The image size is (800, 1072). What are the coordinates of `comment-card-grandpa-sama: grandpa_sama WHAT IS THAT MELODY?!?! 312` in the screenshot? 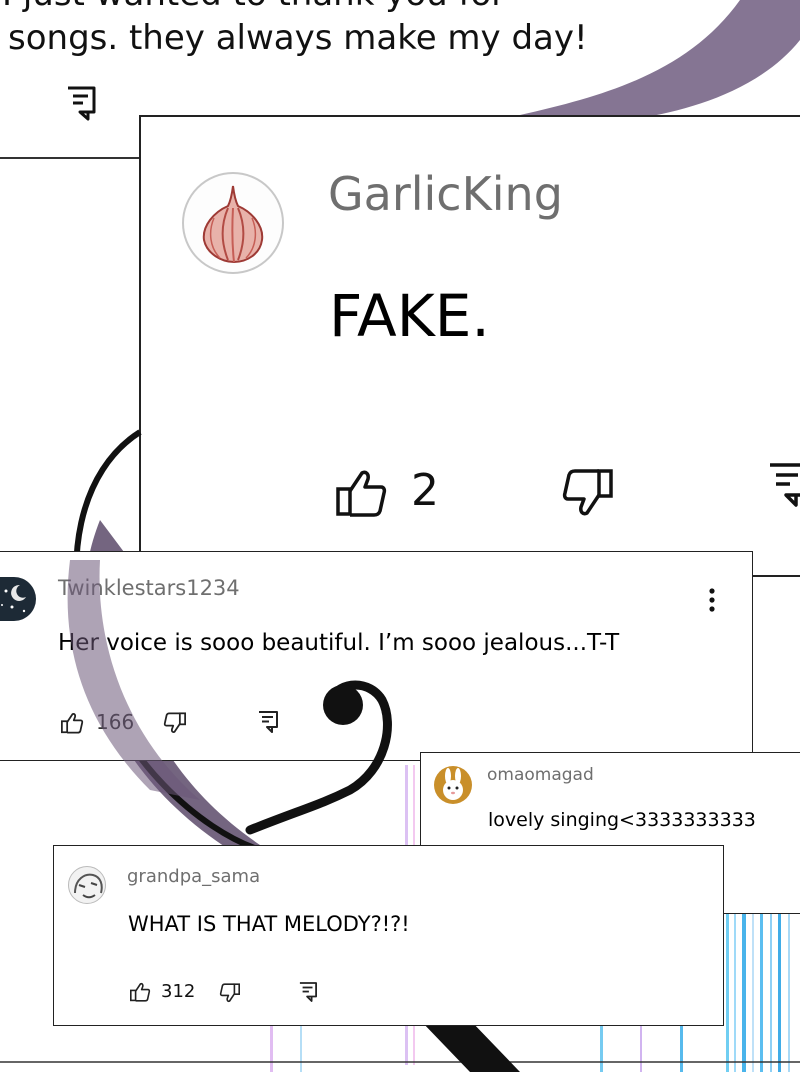 It's located at (388, 935).